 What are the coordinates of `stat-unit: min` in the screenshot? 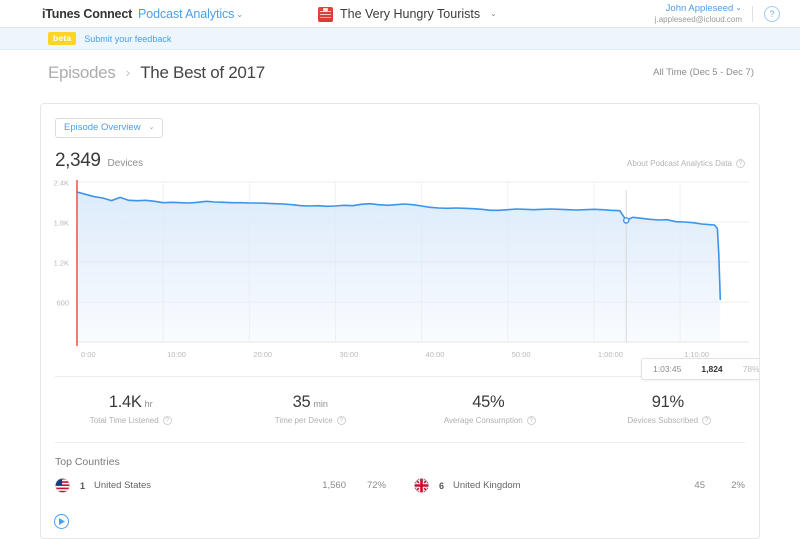 It's located at (320, 404).